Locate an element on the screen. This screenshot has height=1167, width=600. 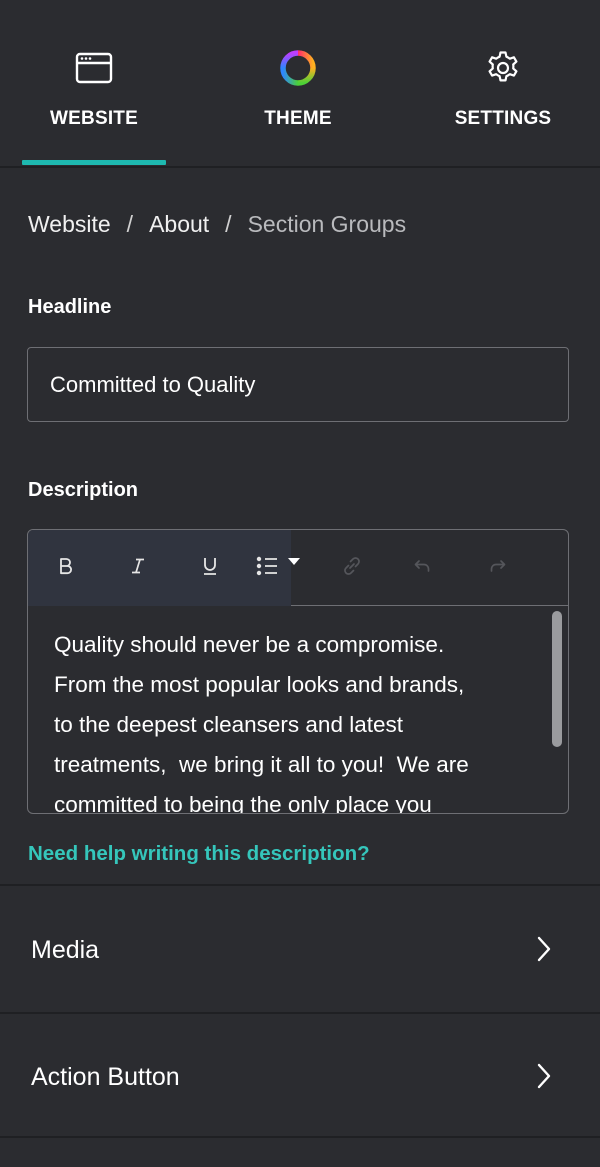
italic-icon is located at coordinates (138, 568).